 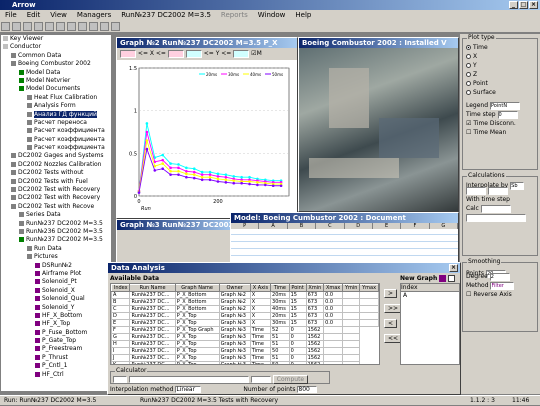 What do you see at coordinates (94, 15) in the screenshot?
I see `menu-item-3: Managers` at bounding box center [94, 15].